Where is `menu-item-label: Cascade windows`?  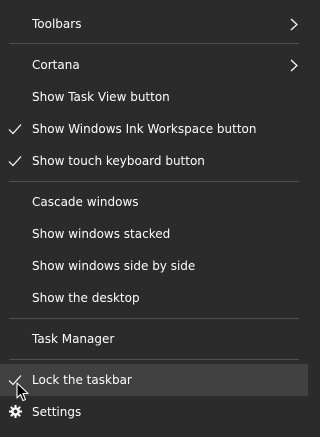
menu-item-label: Cascade windows is located at coordinates (85, 202).